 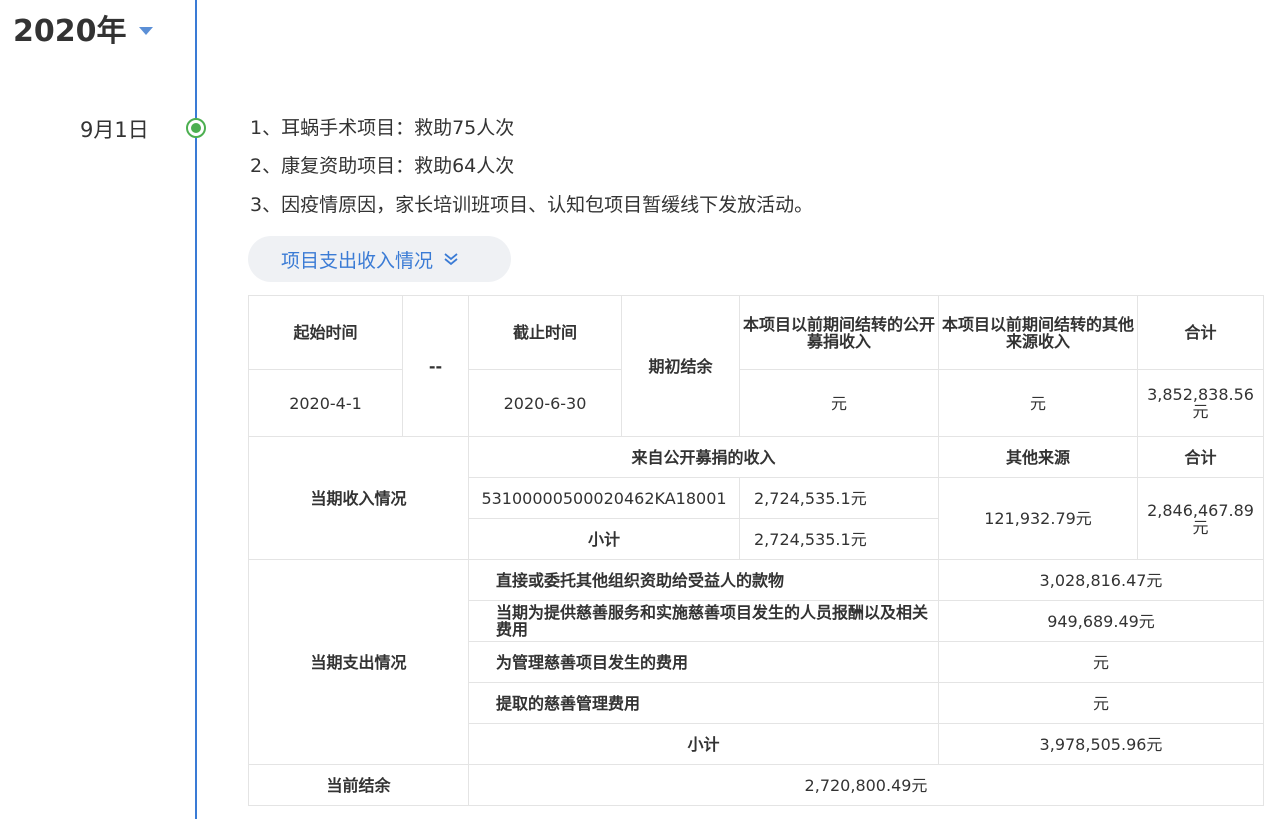 What do you see at coordinates (70, 31) in the screenshot?
I see `year-label: 2020年` at bounding box center [70, 31].